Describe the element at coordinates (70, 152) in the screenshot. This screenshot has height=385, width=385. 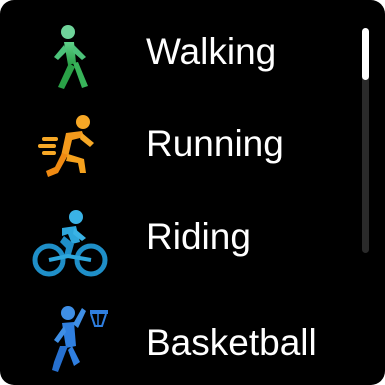
I see `running-figure-icon` at that location.